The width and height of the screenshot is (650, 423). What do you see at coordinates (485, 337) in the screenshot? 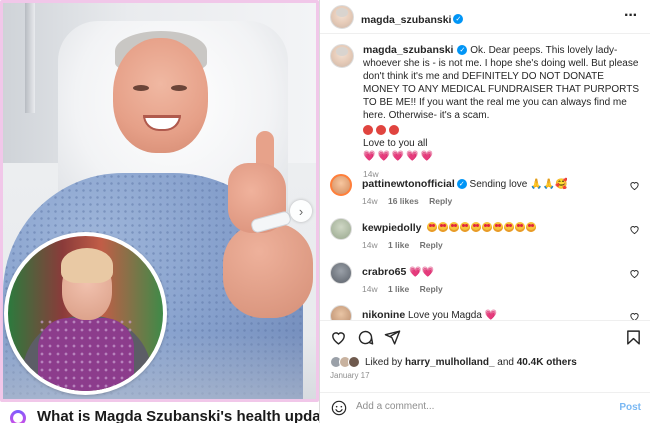
I see `action-bar` at bounding box center [485, 337].